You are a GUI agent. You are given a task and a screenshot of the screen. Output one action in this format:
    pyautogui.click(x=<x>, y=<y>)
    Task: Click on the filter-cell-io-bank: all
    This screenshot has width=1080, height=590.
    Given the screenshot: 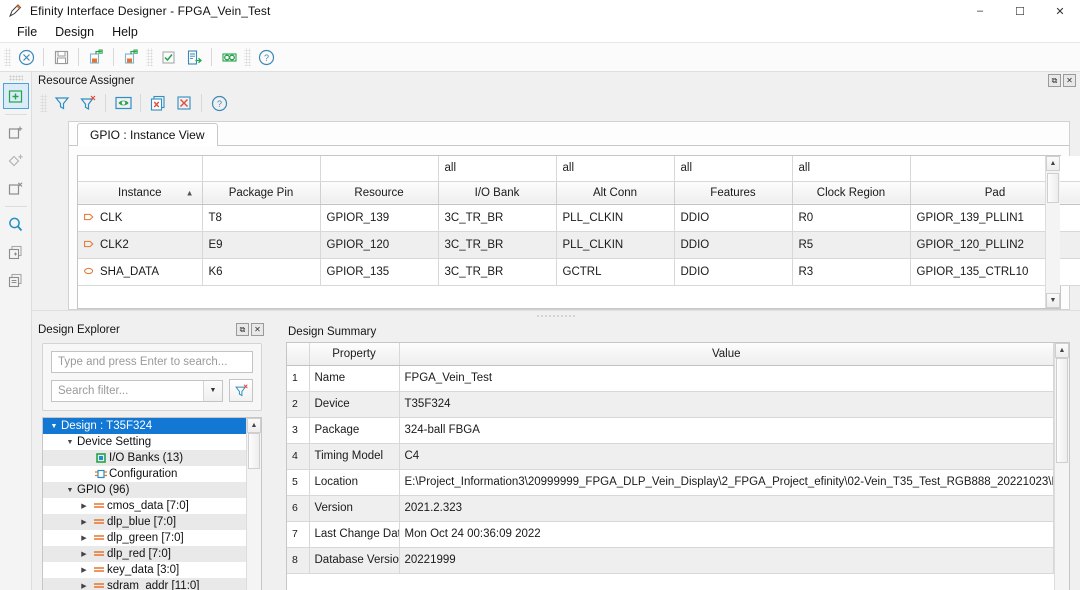 What is the action you would take?
    pyautogui.click(x=497, y=169)
    